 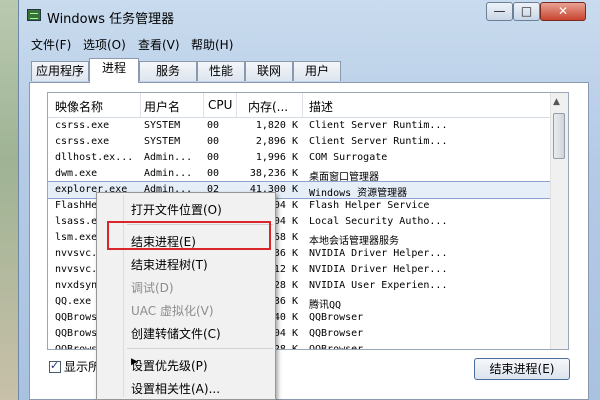 I want to click on tab-processes: 进程, so click(x=114, y=70).